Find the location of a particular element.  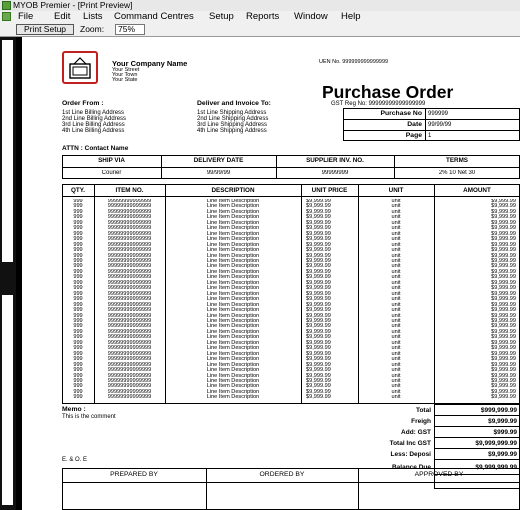

terms-header: TERMS is located at coordinates (457, 160).